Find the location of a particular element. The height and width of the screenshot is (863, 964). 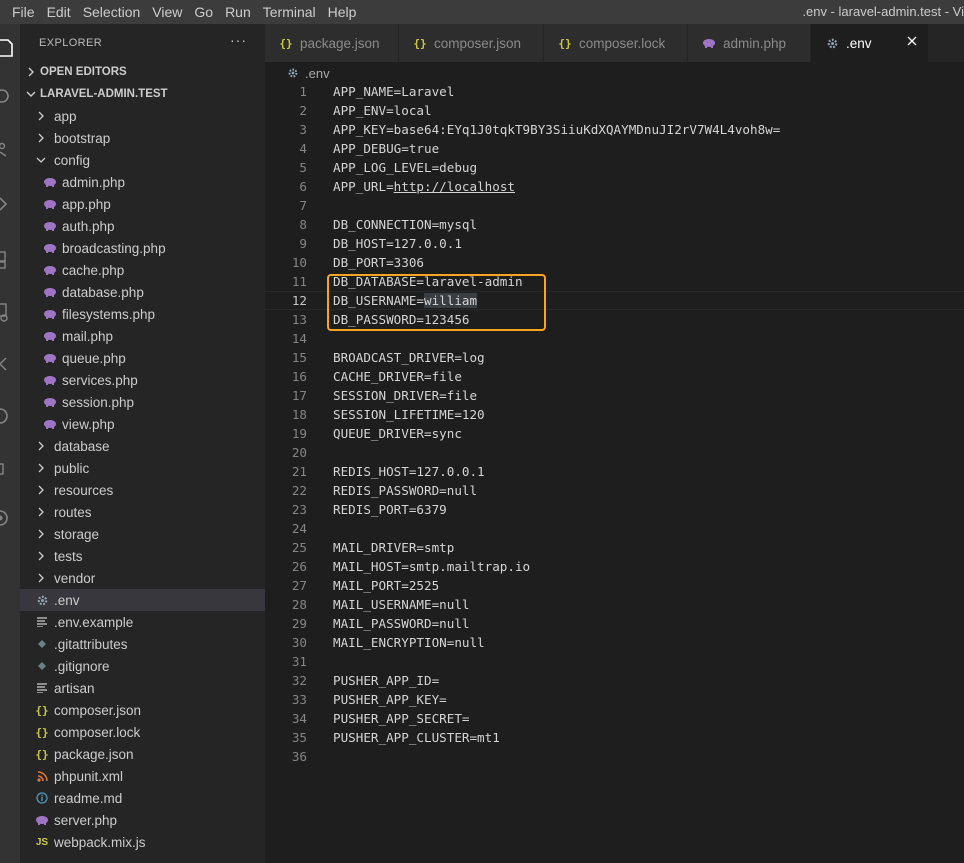

code-line: 20 is located at coordinates (614, 452).